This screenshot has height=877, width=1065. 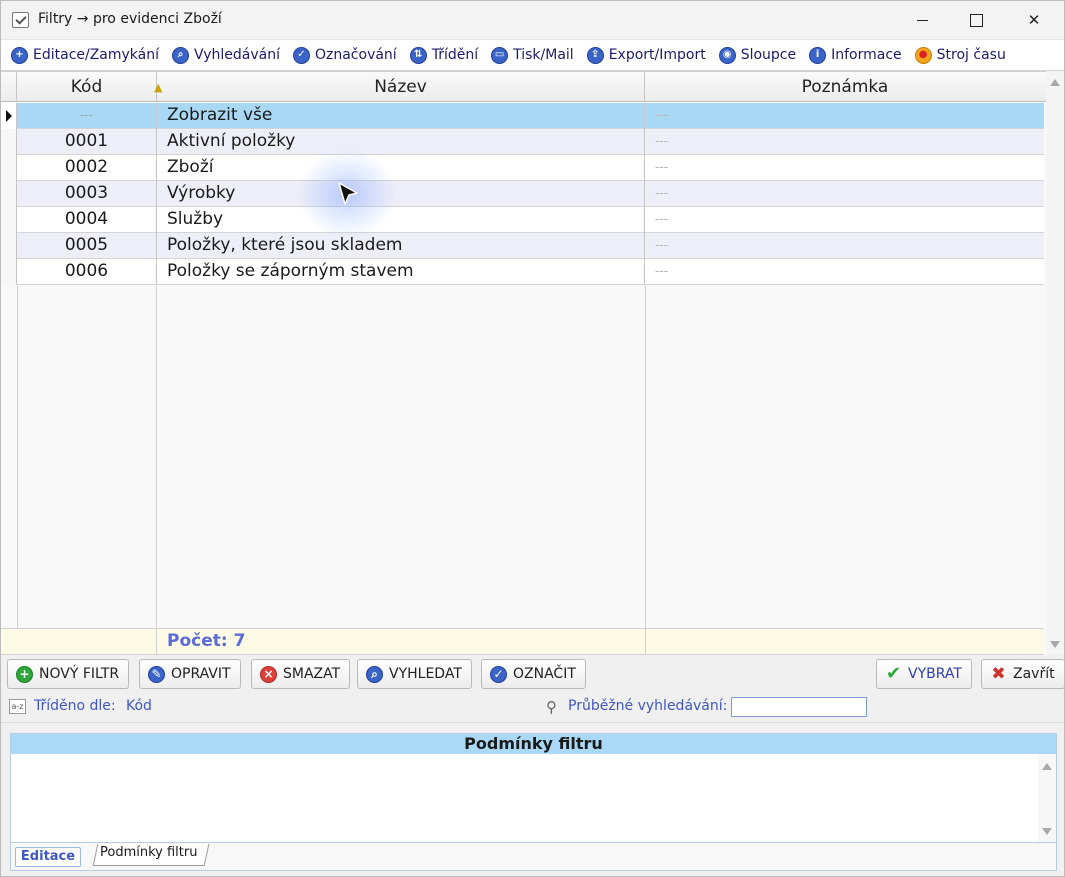 What do you see at coordinates (960, 55) in the screenshot?
I see `menu-stroj-casu: ● Stroj času` at bounding box center [960, 55].